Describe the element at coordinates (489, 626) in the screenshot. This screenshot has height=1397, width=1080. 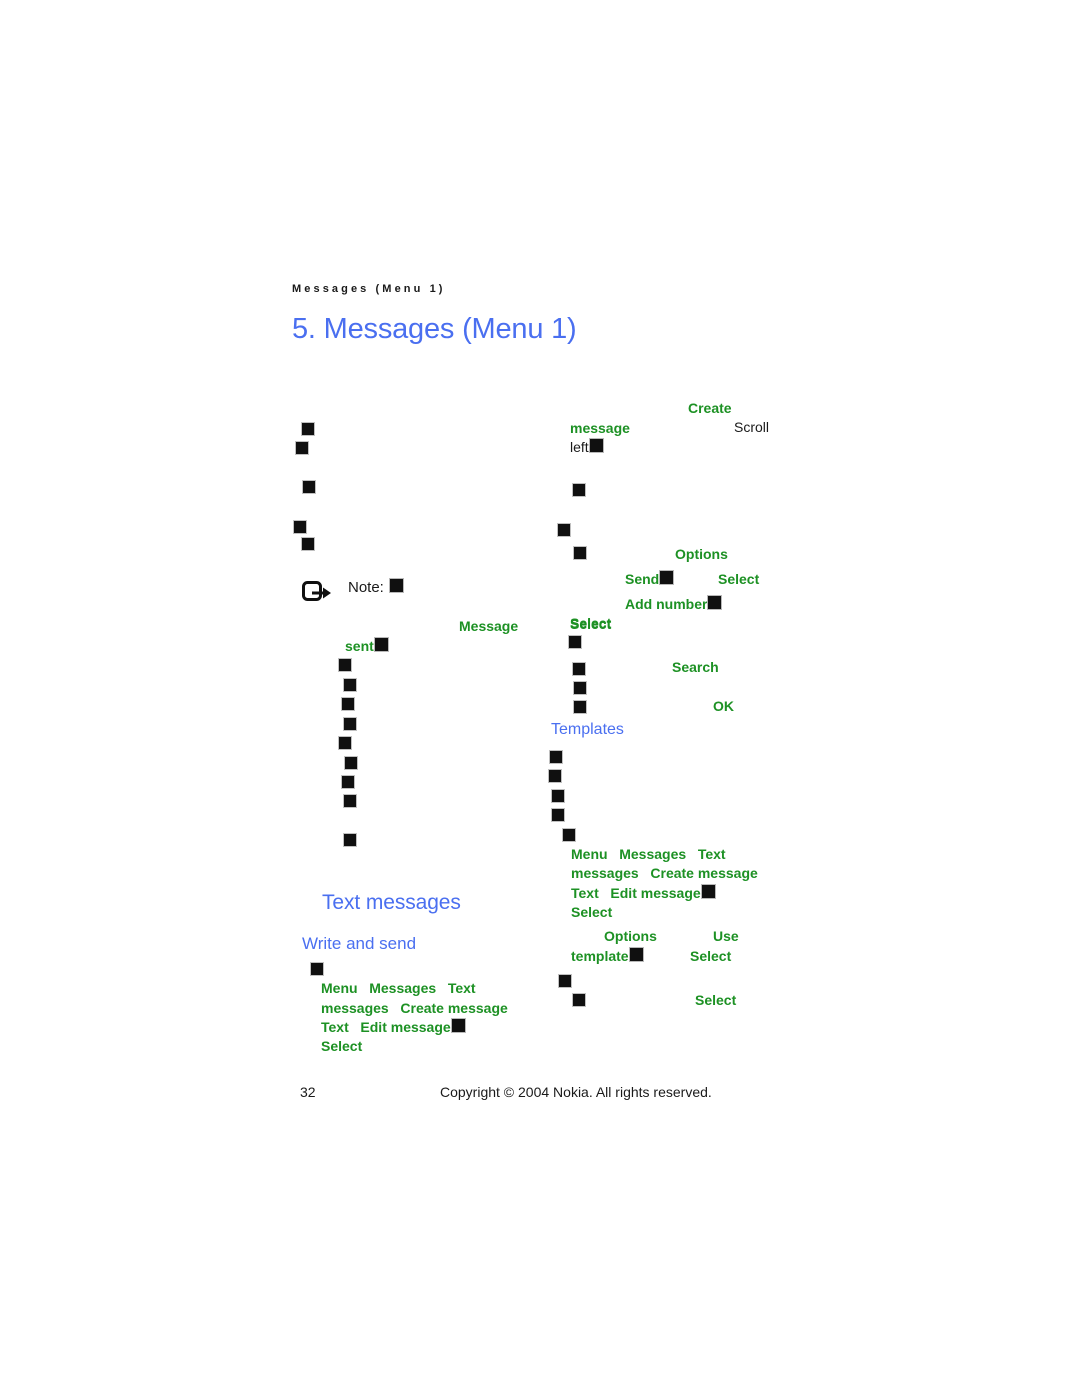
I see `ui-term-message: Message` at that location.